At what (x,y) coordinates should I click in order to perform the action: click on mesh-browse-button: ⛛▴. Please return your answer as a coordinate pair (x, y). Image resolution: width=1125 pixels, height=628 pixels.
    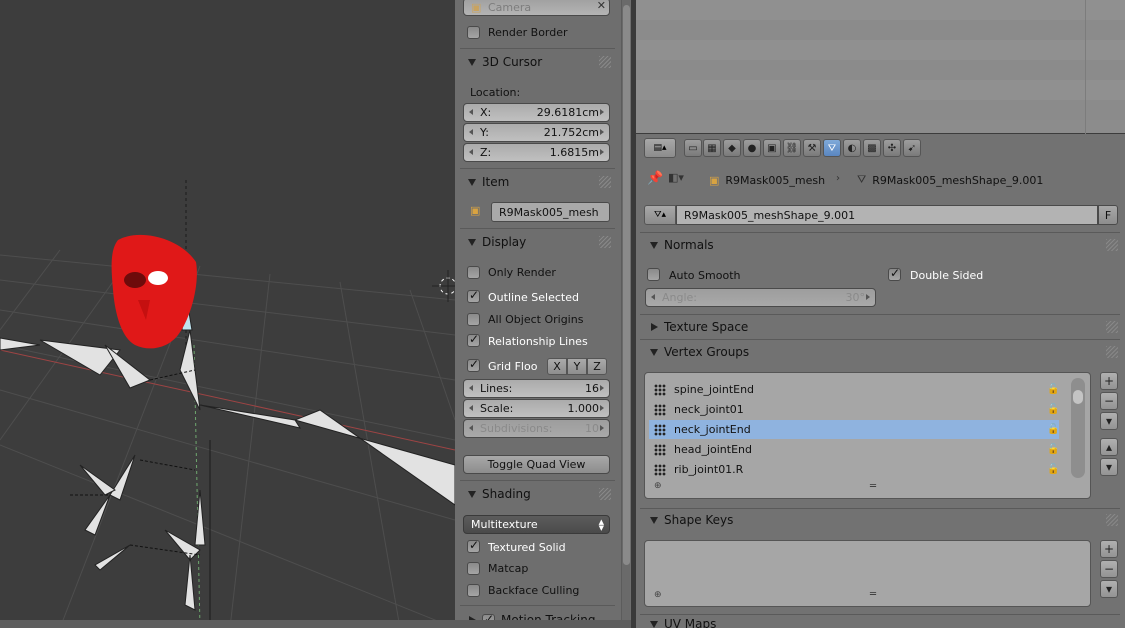
    Looking at the image, I should click on (660, 215).